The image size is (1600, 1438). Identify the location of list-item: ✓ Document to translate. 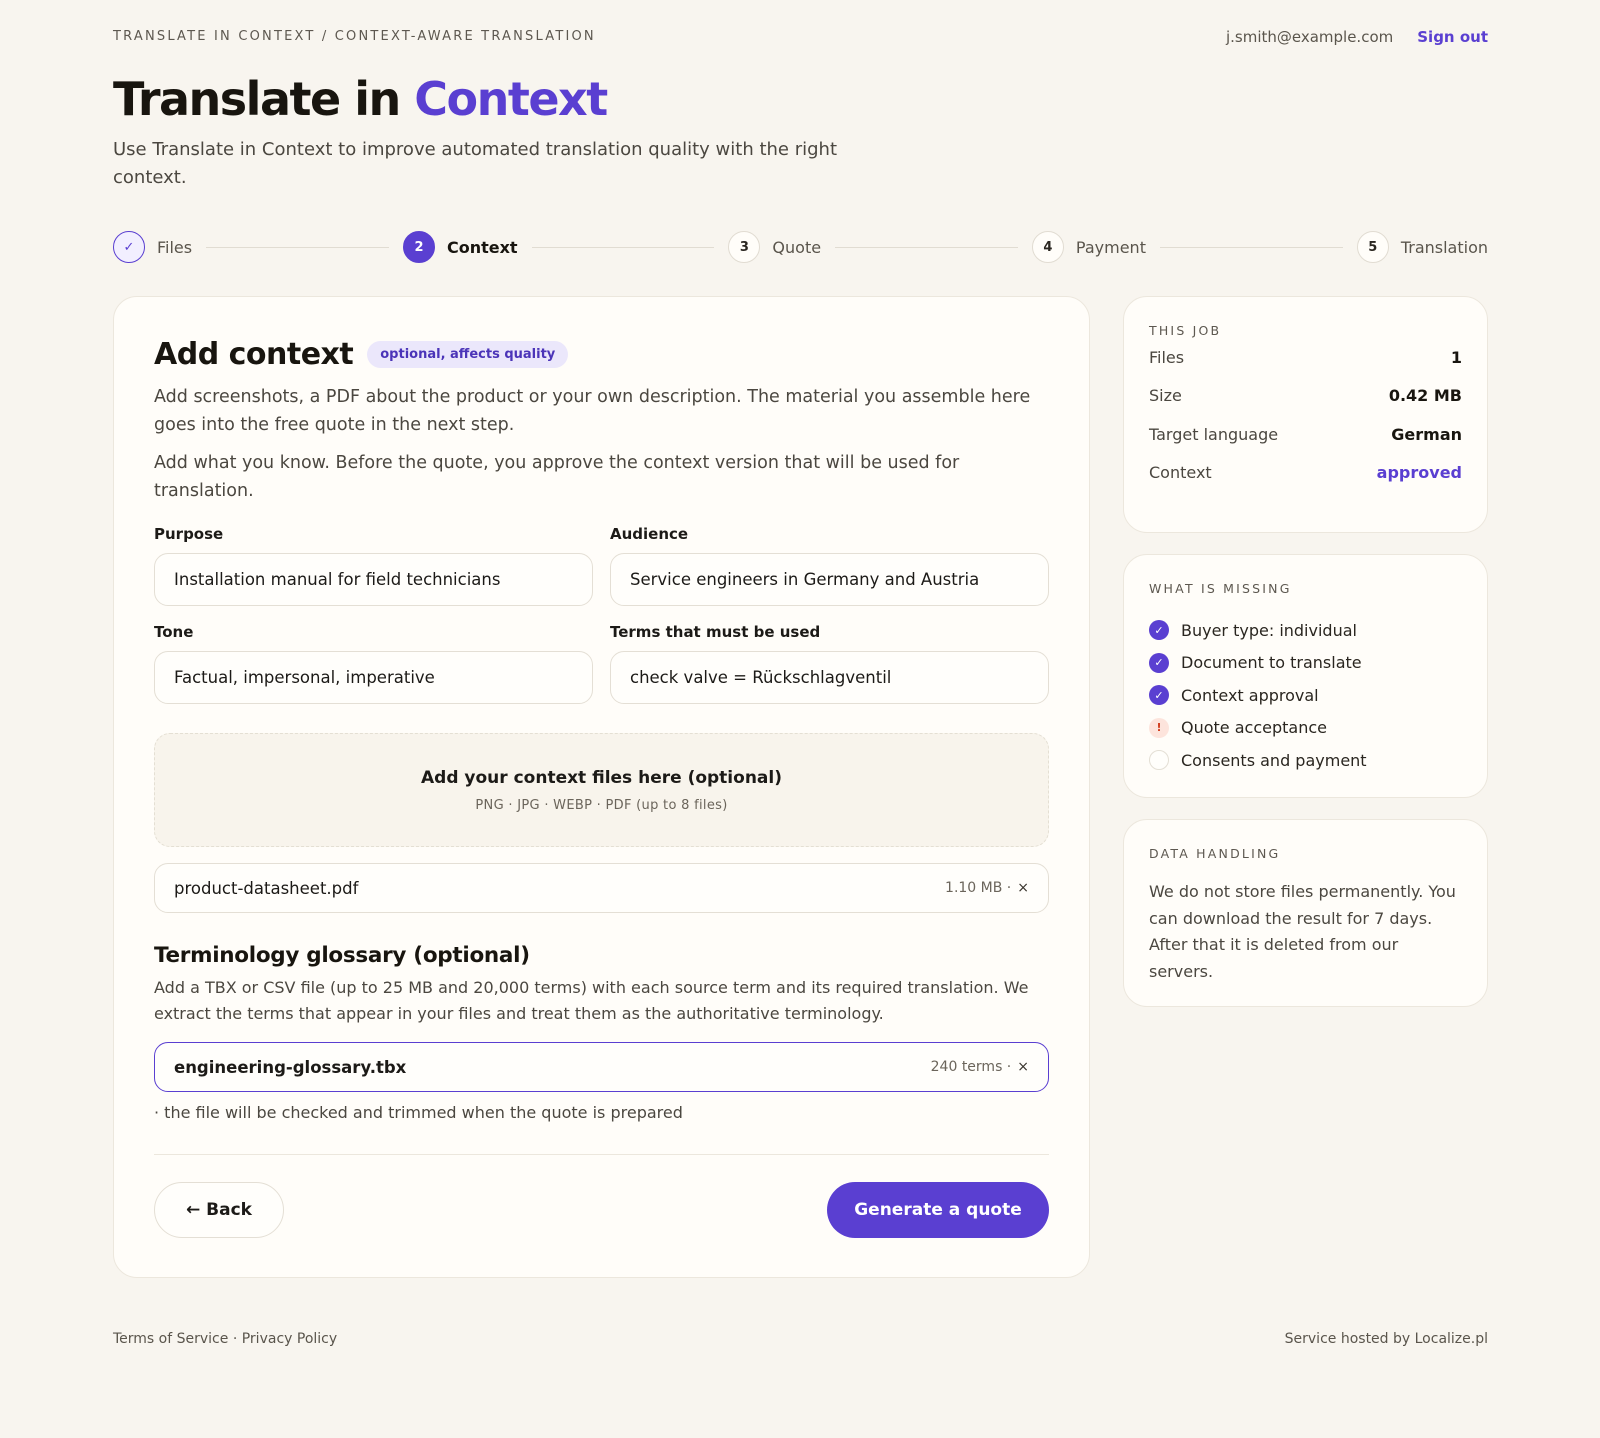
(1305, 663).